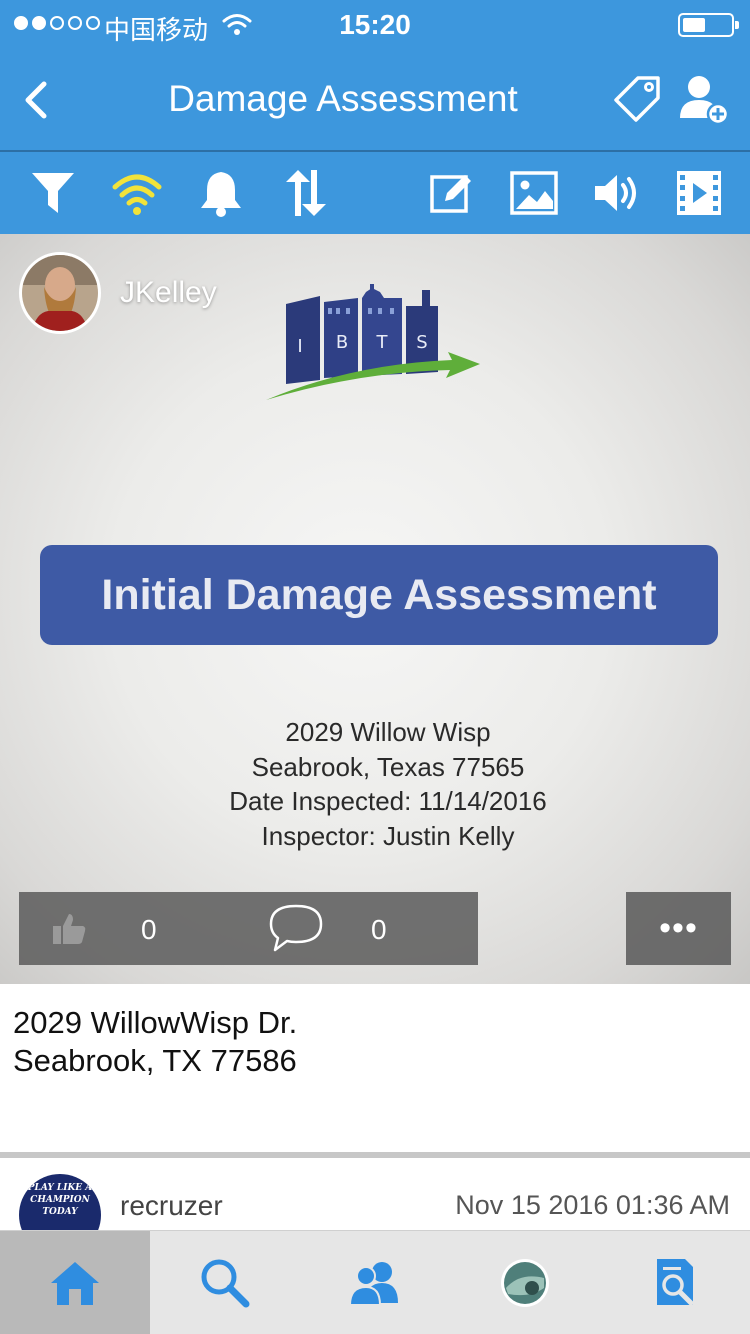 The height and width of the screenshot is (1334, 750). I want to click on document-line: Date Inspected: 11/14/2016, so click(388, 801).